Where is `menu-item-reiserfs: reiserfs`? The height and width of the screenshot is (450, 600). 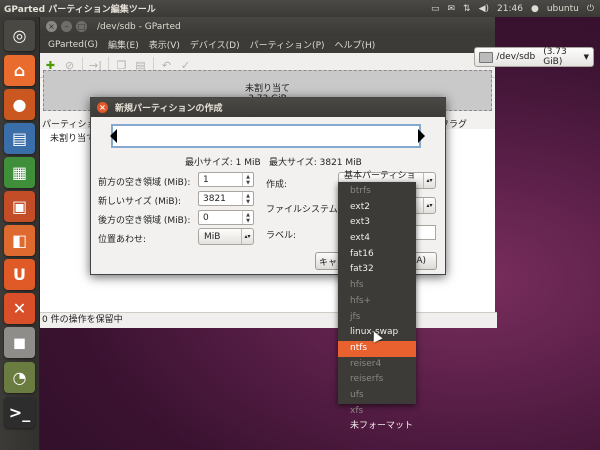
menu-item-reiserfs: reiserfs is located at coordinates (367, 379).